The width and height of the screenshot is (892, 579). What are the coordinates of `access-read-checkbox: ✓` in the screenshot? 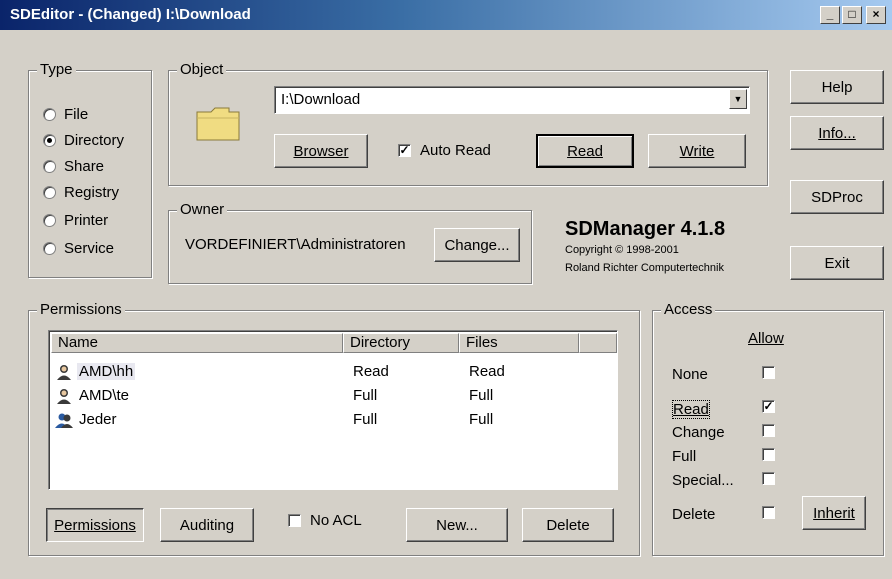 It's located at (768, 406).